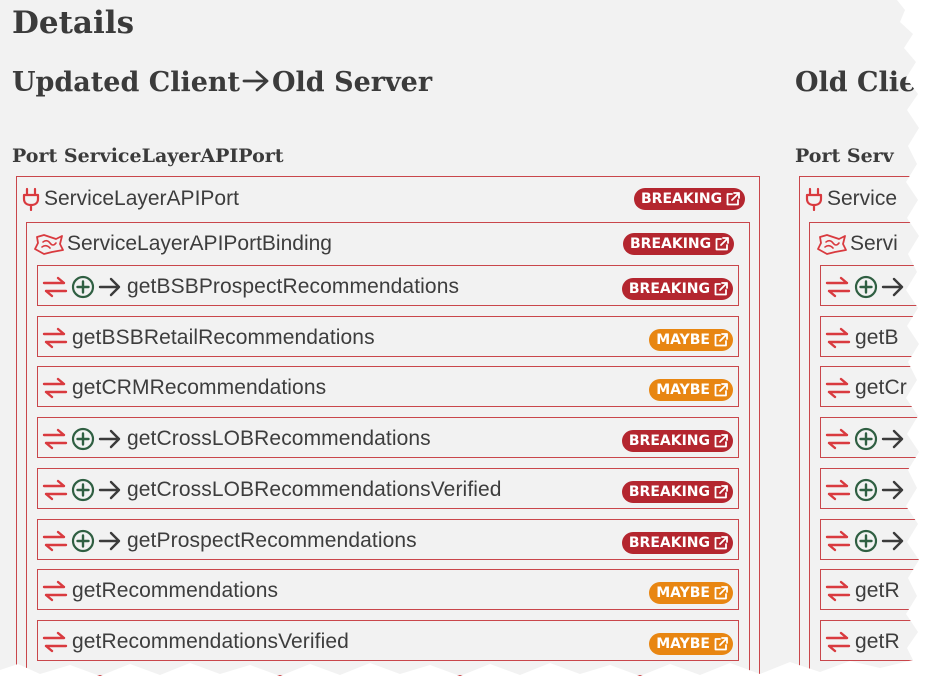 The width and height of the screenshot is (935, 696). Describe the element at coordinates (388, 589) in the screenshot. I see `operation-row: getRecommendations MAYBE` at that location.